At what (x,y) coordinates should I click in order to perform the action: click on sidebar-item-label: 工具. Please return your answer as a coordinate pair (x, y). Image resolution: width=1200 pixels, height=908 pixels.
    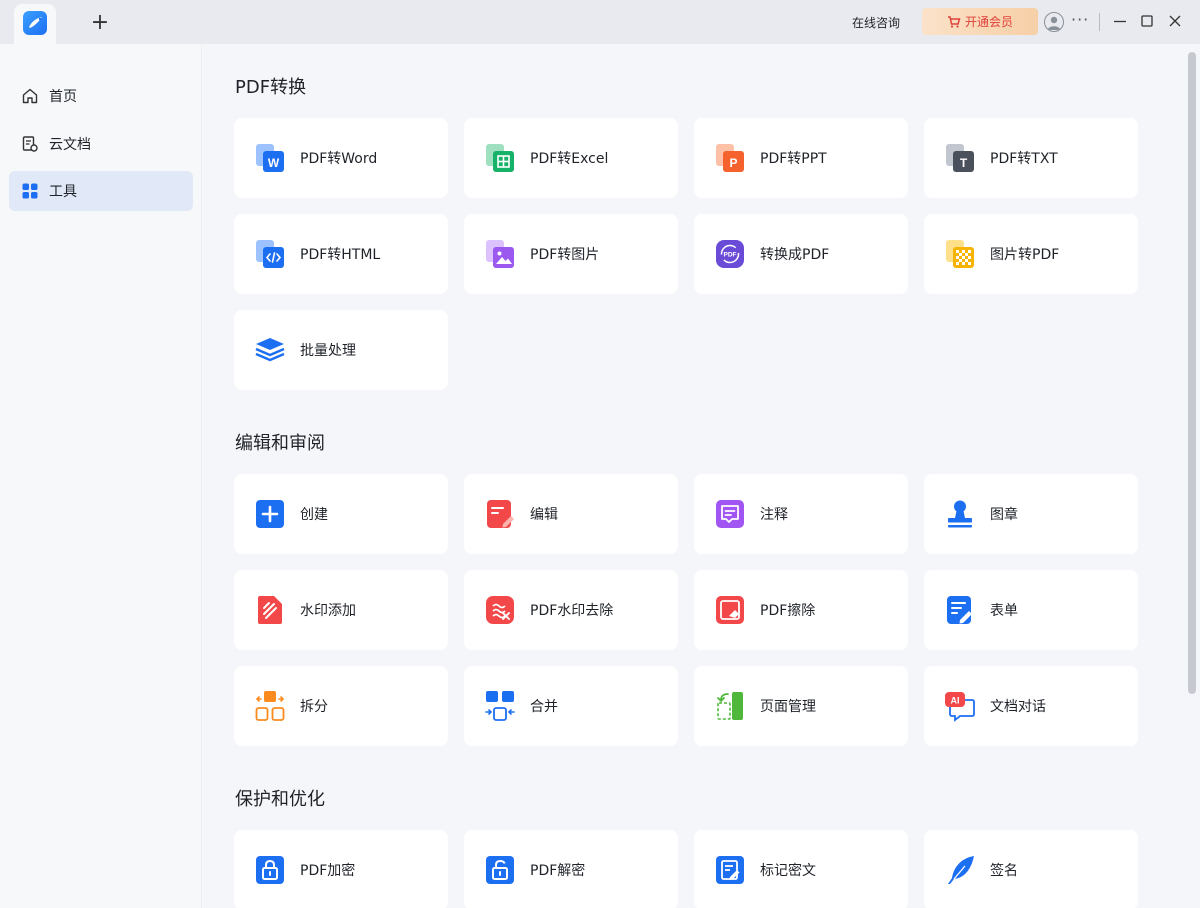
    Looking at the image, I should click on (63, 192).